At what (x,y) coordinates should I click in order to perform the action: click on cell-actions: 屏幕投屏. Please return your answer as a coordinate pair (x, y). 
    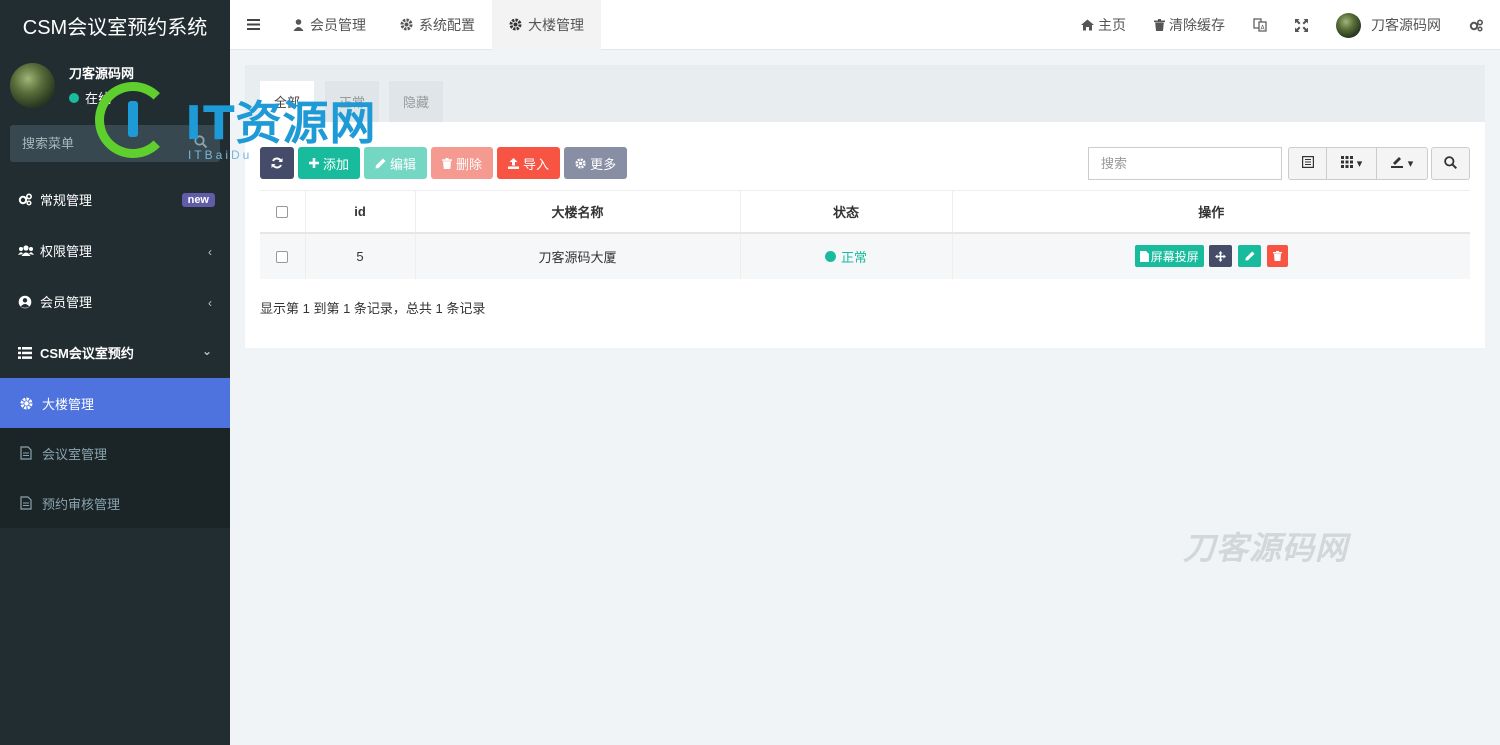
    Looking at the image, I should click on (1211, 255).